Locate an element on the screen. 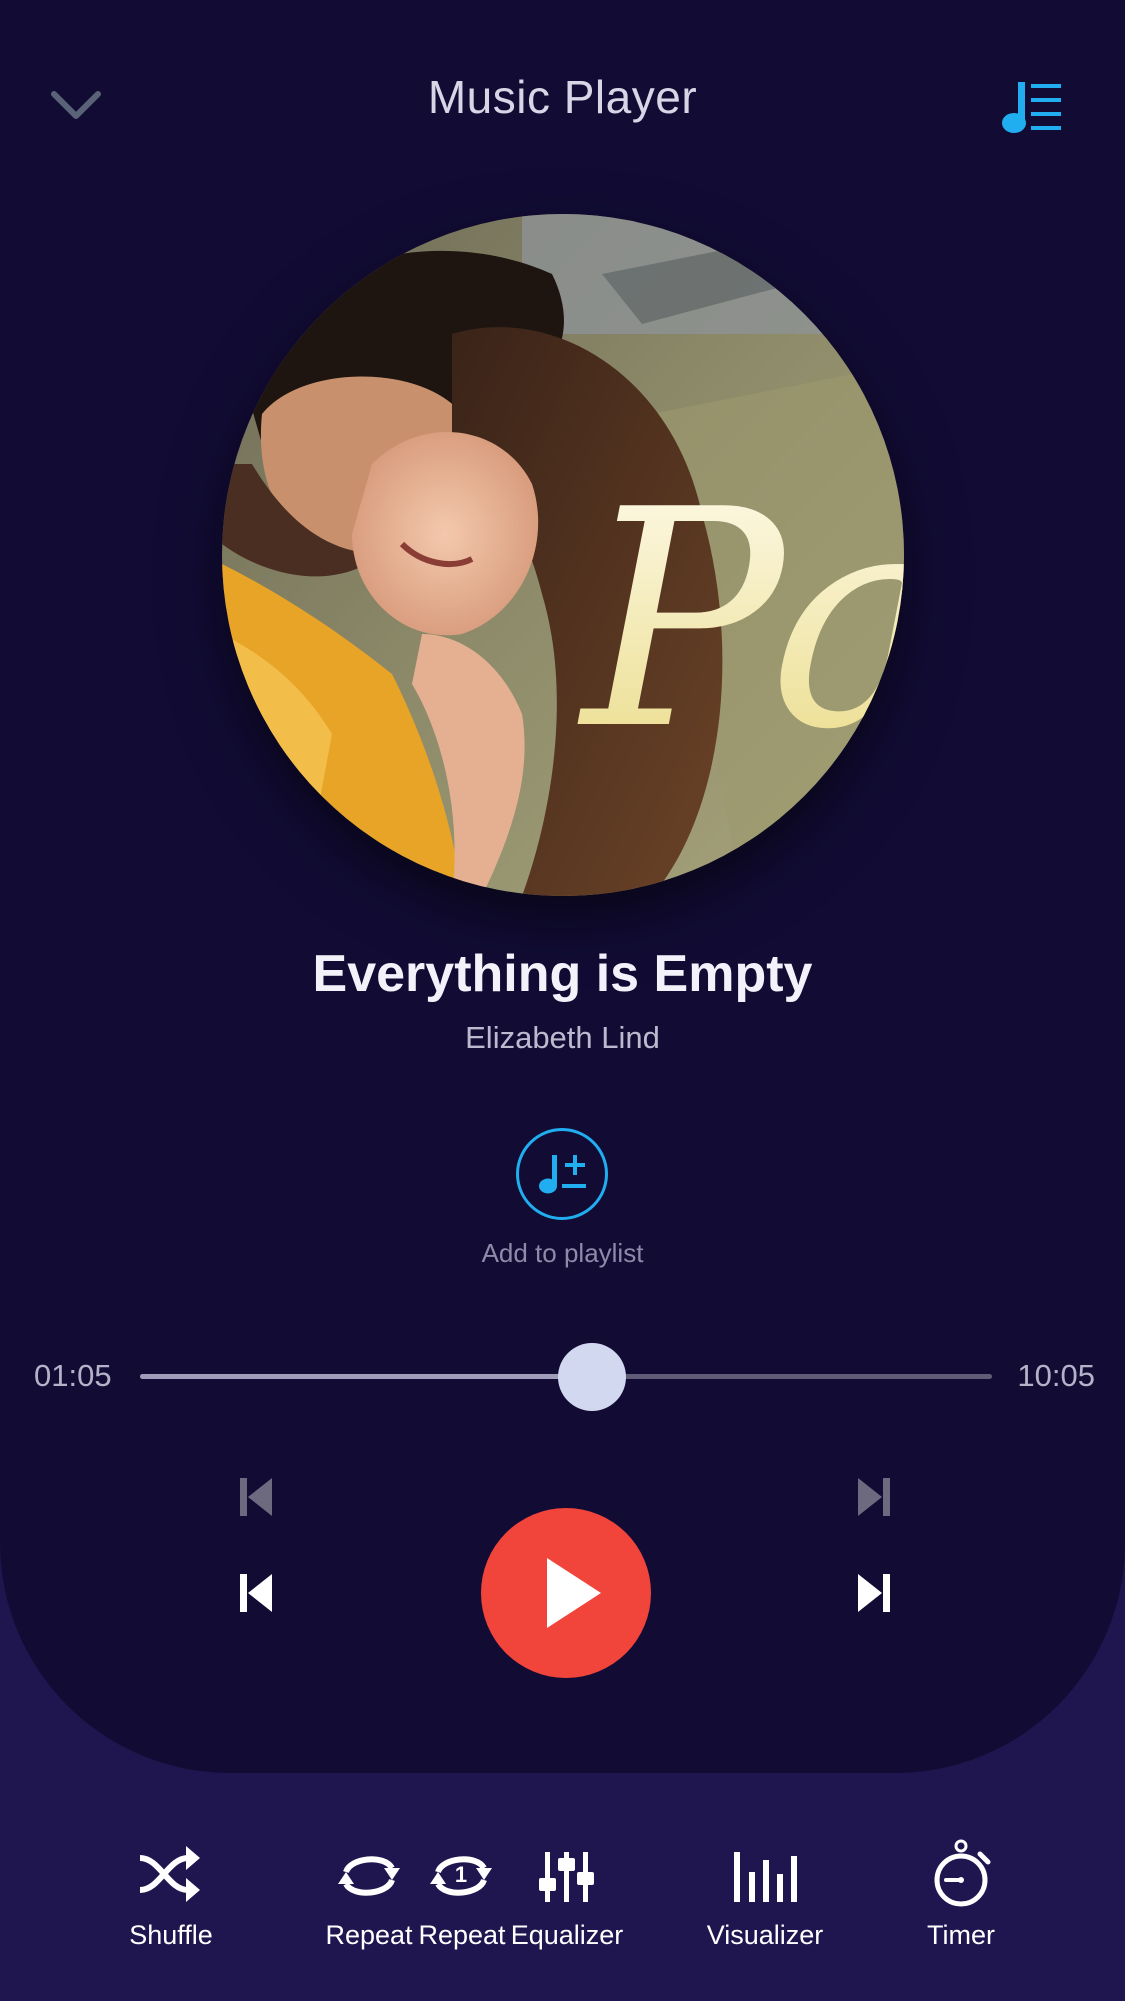  play-icon is located at coordinates (574, 1593).